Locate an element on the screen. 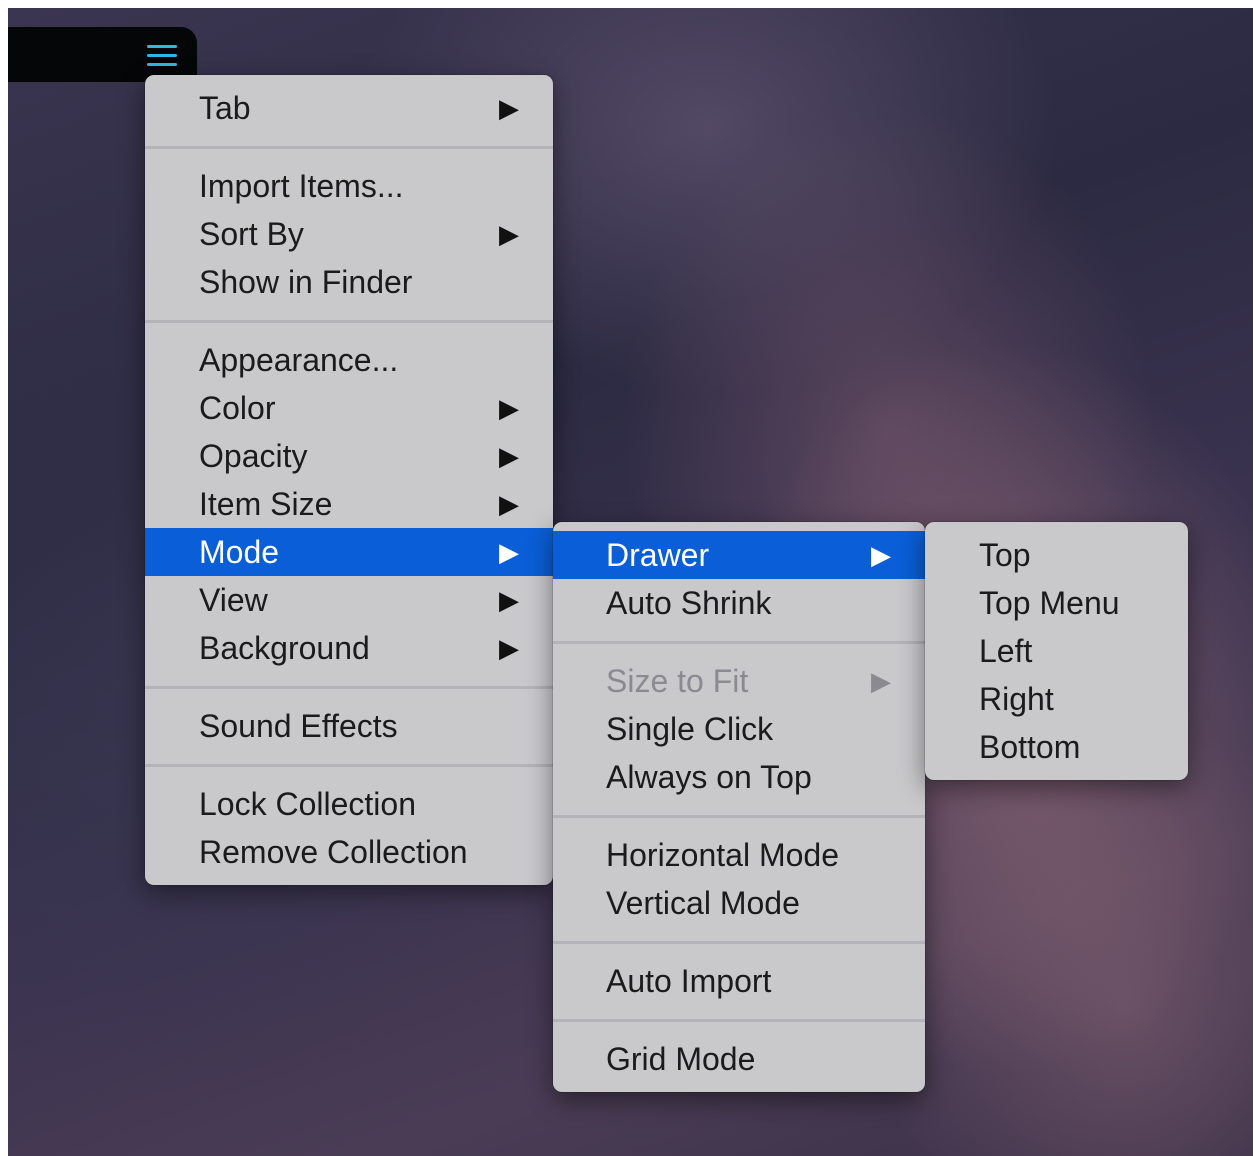 This screenshot has height=1156, width=1253. menu-item-sort-by: Sort By ▶ is located at coordinates (349, 234).